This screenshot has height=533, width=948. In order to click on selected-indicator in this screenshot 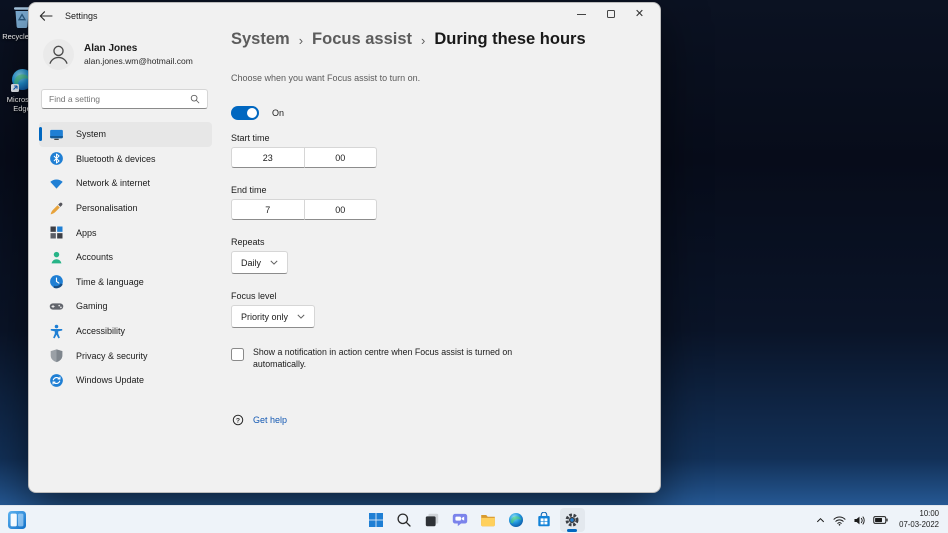, I will do `click(40, 134)`.